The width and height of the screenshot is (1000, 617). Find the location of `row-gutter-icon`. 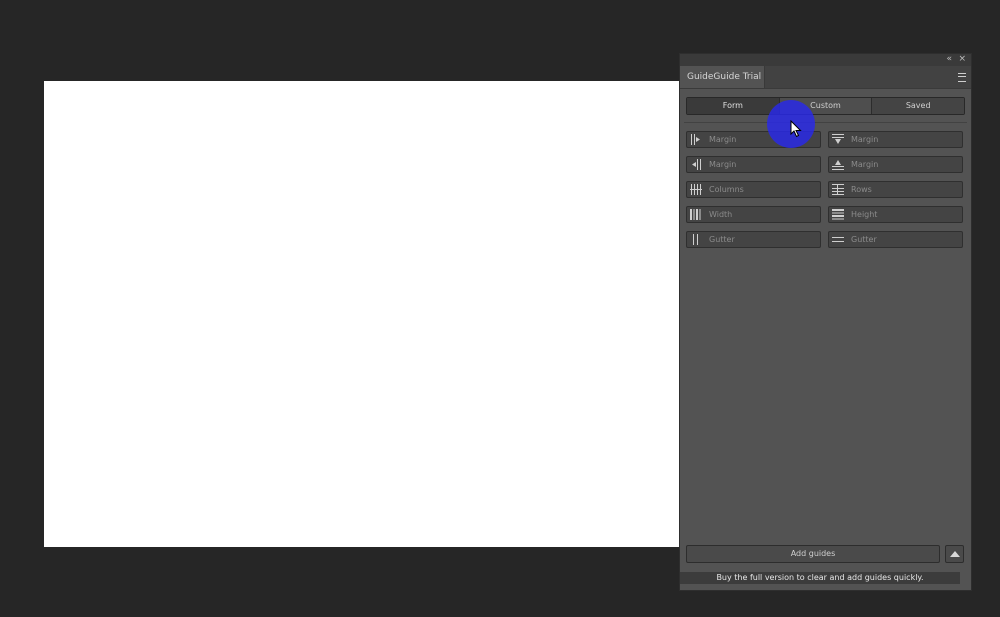

row-gutter-icon is located at coordinates (838, 239).